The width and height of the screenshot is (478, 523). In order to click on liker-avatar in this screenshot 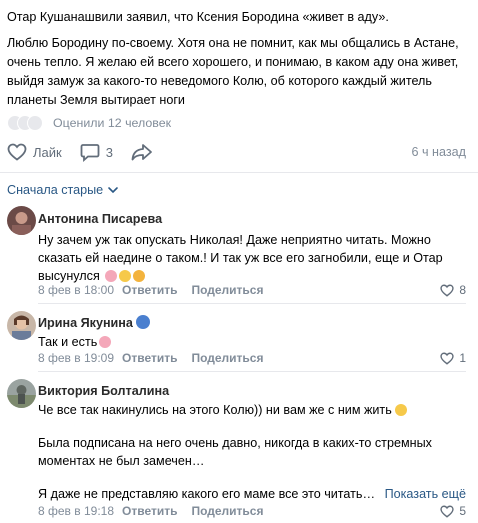, I will do `click(35, 123)`.